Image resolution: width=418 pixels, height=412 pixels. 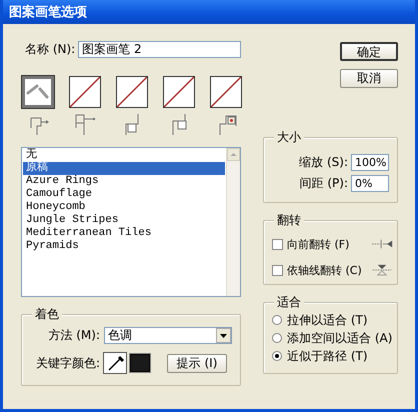 What do you see at coordinates (124, 181) in the screenshot?
I see `list-item: Azure Rings` at bounding box center [124, 181].